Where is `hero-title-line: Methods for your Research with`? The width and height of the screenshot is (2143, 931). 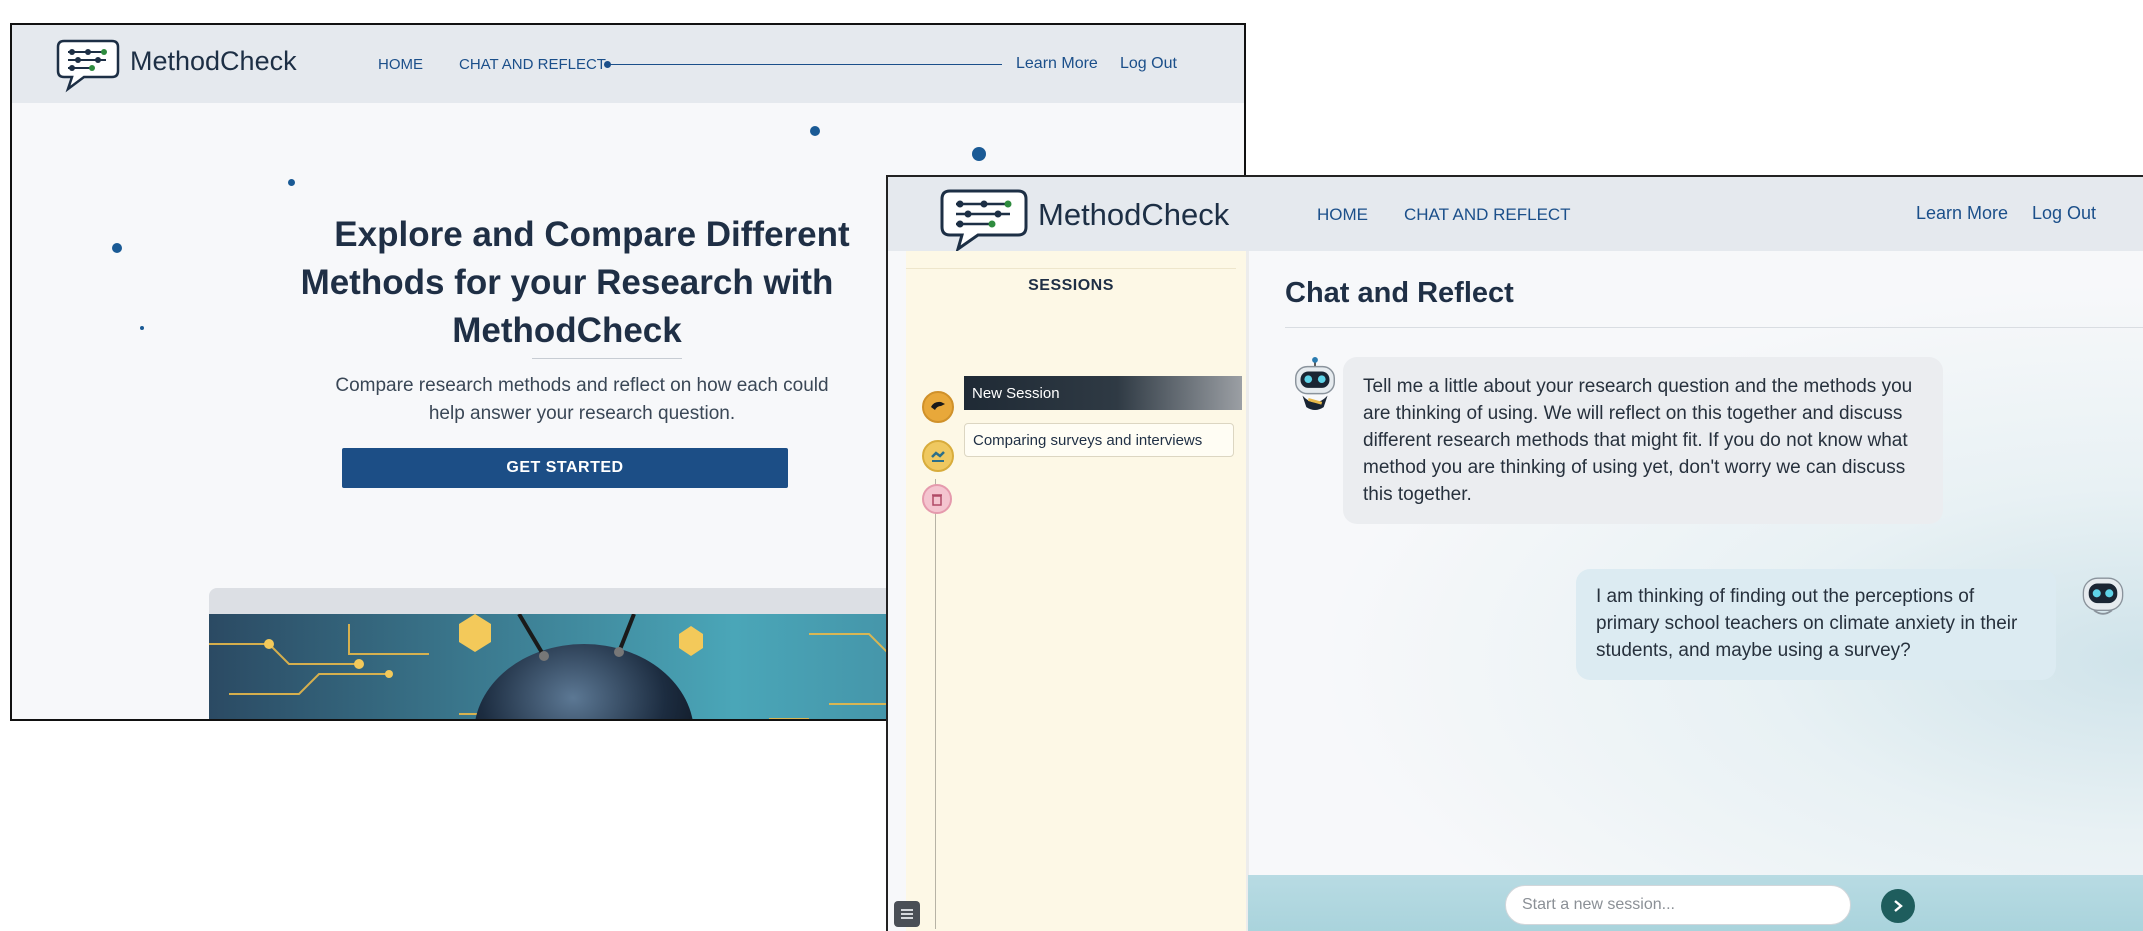 hero-title-line: Methods for your Research with is located at coordinates (567, 282).